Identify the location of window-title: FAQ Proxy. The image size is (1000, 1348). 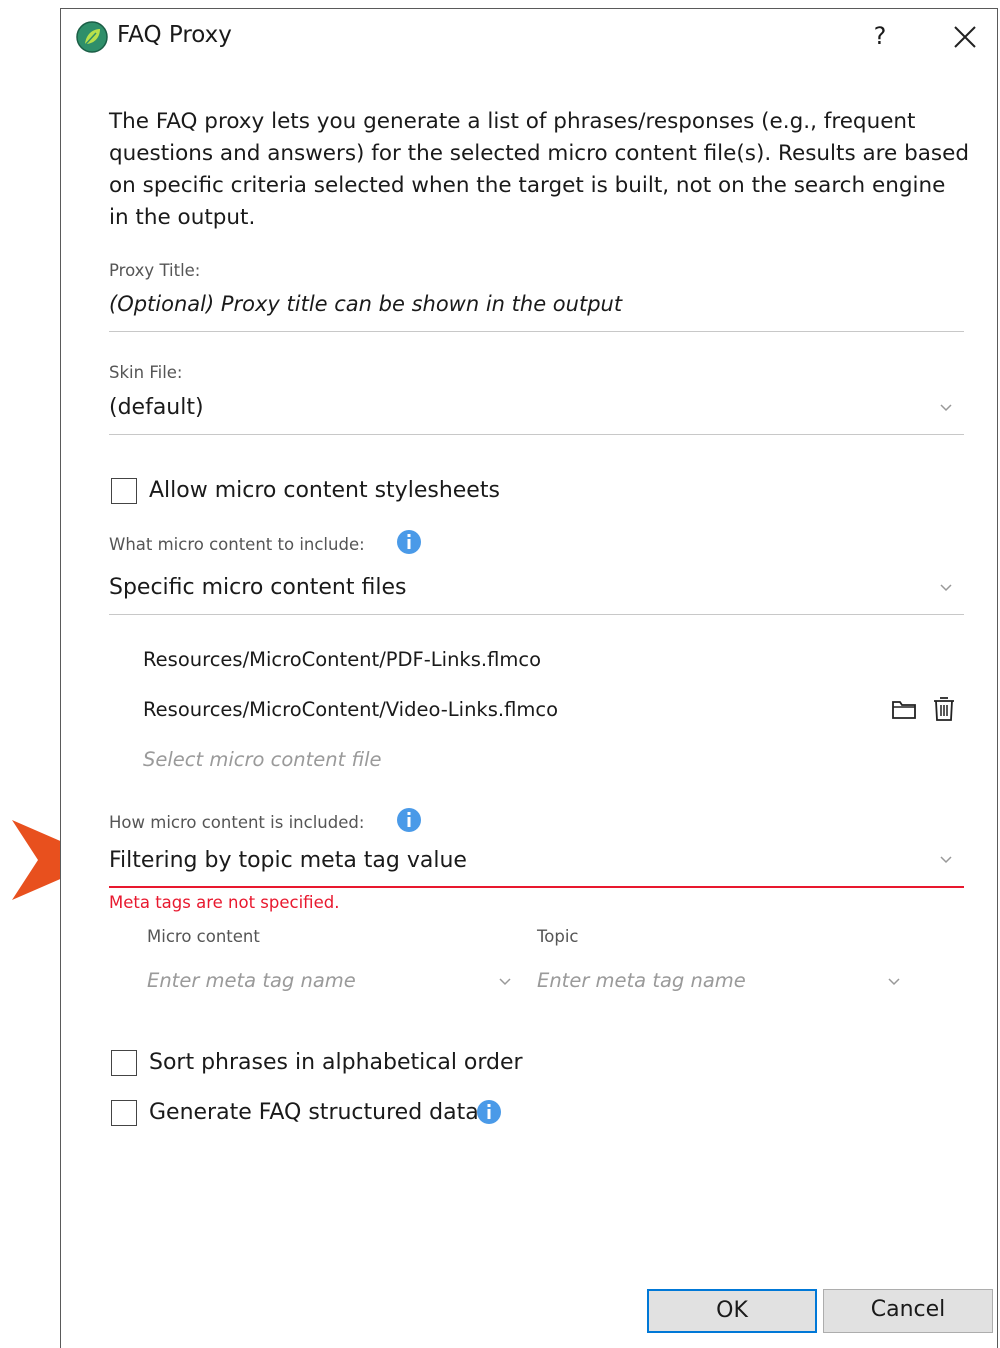
(174, 35).